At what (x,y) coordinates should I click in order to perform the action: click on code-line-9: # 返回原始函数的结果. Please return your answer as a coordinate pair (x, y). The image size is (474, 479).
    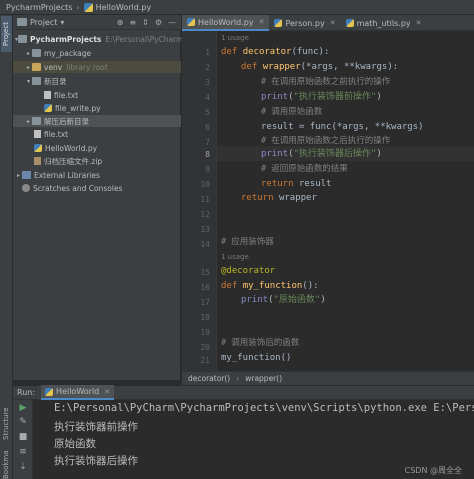
    Looking at the image, I should click on (284, 169).